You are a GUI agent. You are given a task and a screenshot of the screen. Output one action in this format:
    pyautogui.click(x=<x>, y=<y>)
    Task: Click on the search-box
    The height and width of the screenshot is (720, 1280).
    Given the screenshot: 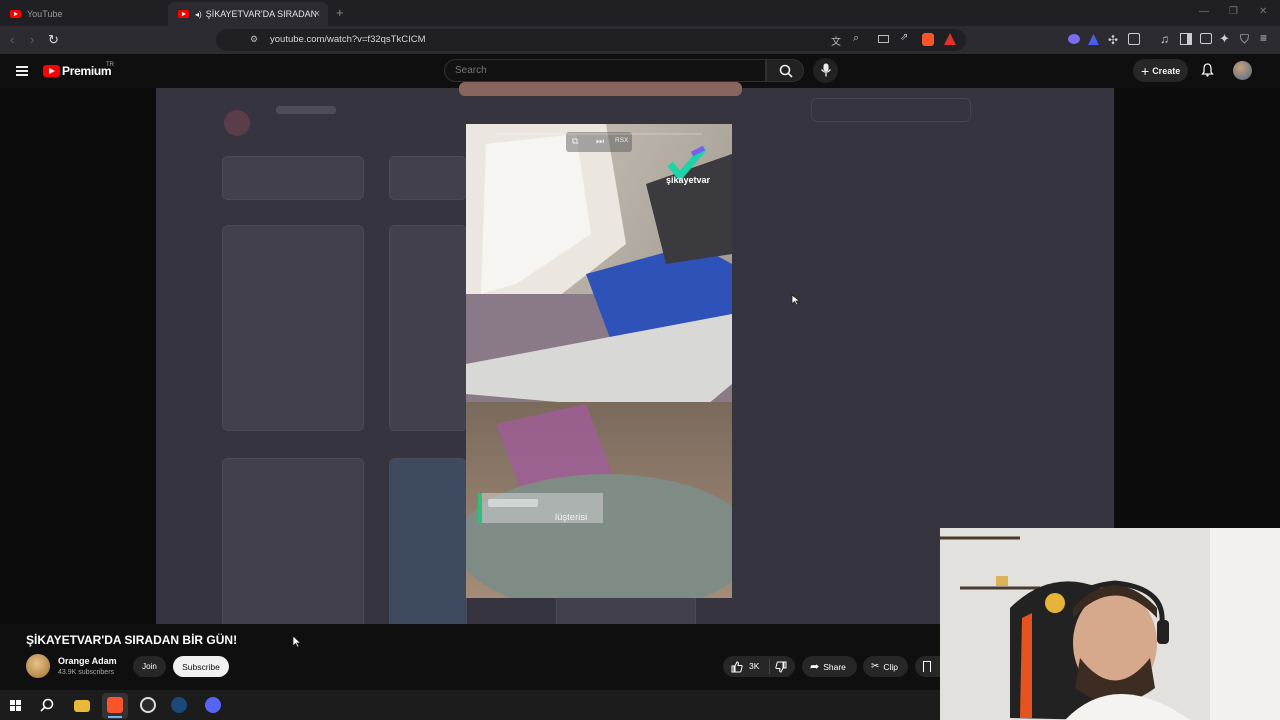 What is the action you would take?
    pyautogui.click(x=605, y=70)
    